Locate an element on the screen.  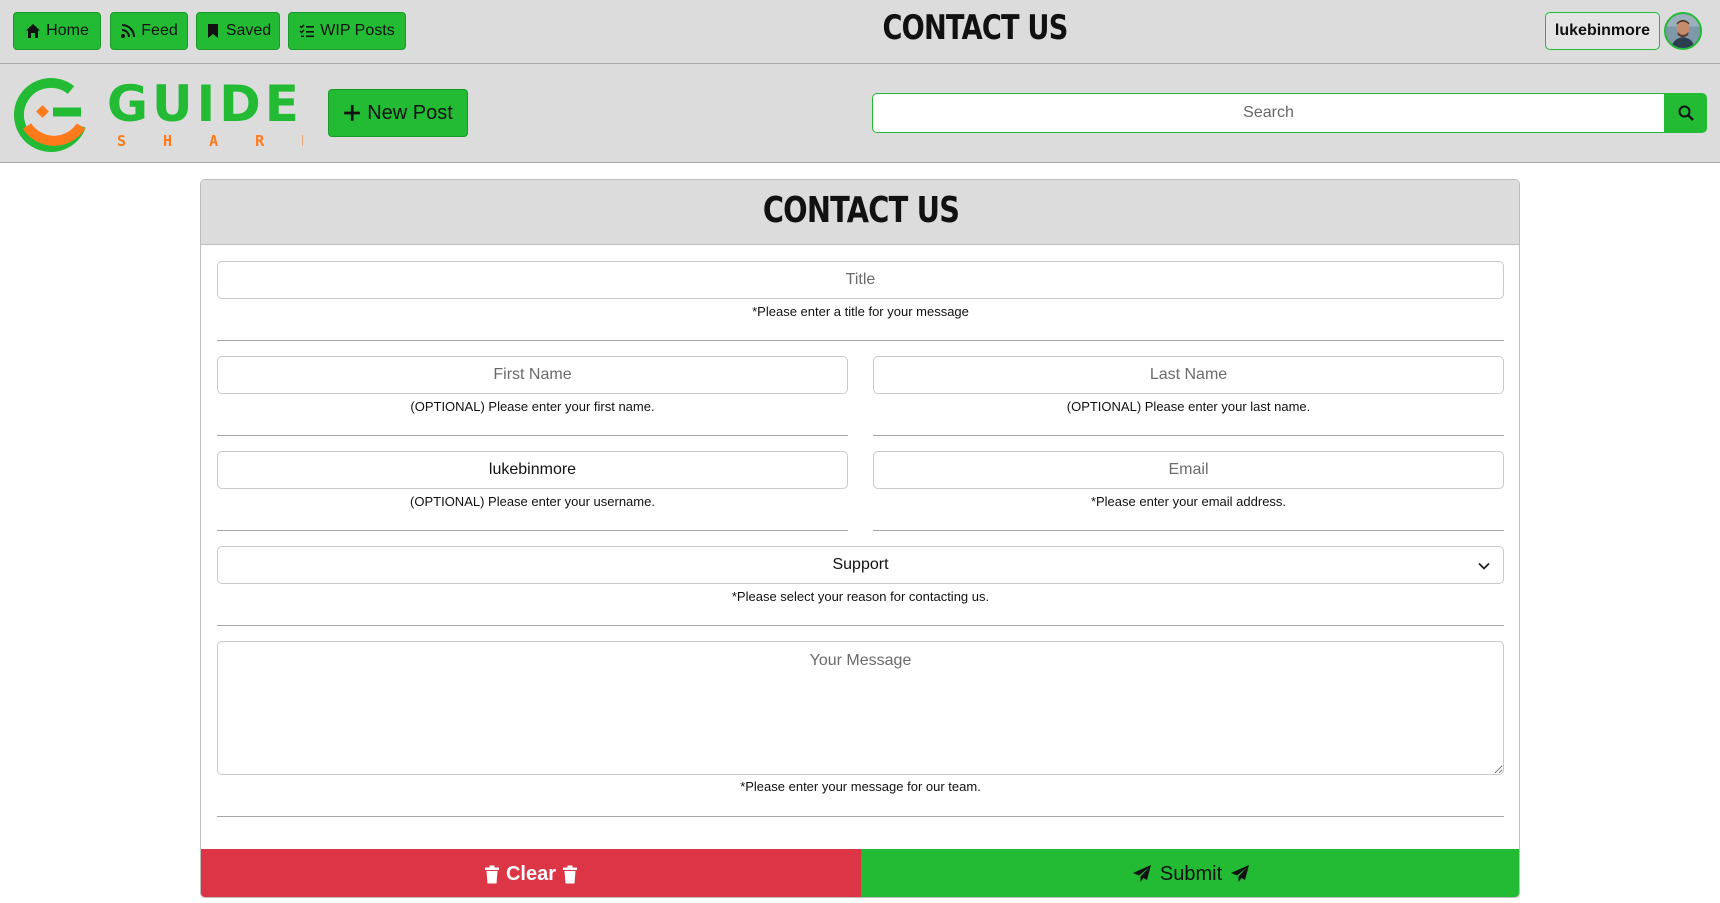
reason-select: Support is located at coordinates (860, 565).